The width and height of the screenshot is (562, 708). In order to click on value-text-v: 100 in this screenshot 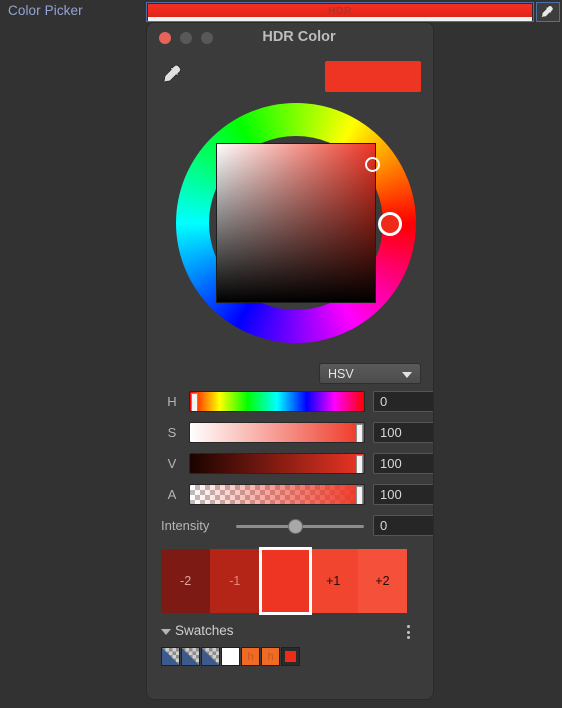, I will do `click(391, 463)`.